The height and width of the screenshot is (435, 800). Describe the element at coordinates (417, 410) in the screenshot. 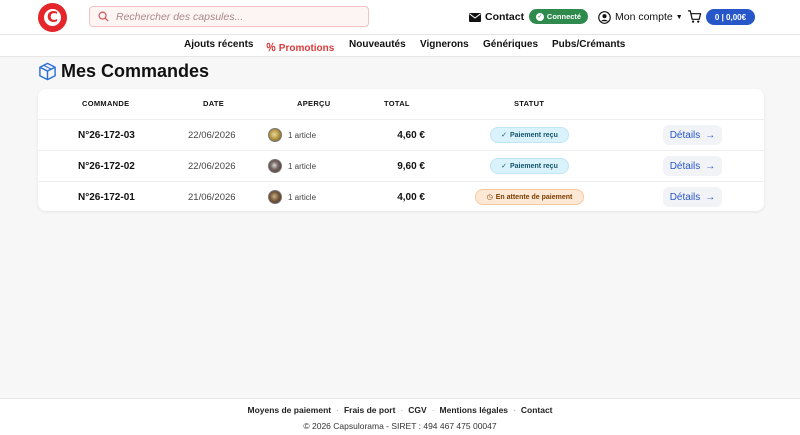

I see `footer-link-cgv: CGV` at that location.